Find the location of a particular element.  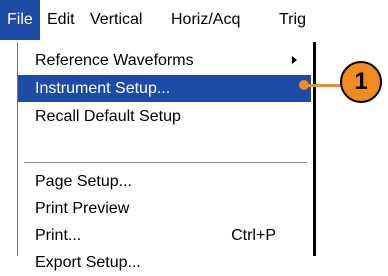

menu-separator is located at coordinates (165, 163).